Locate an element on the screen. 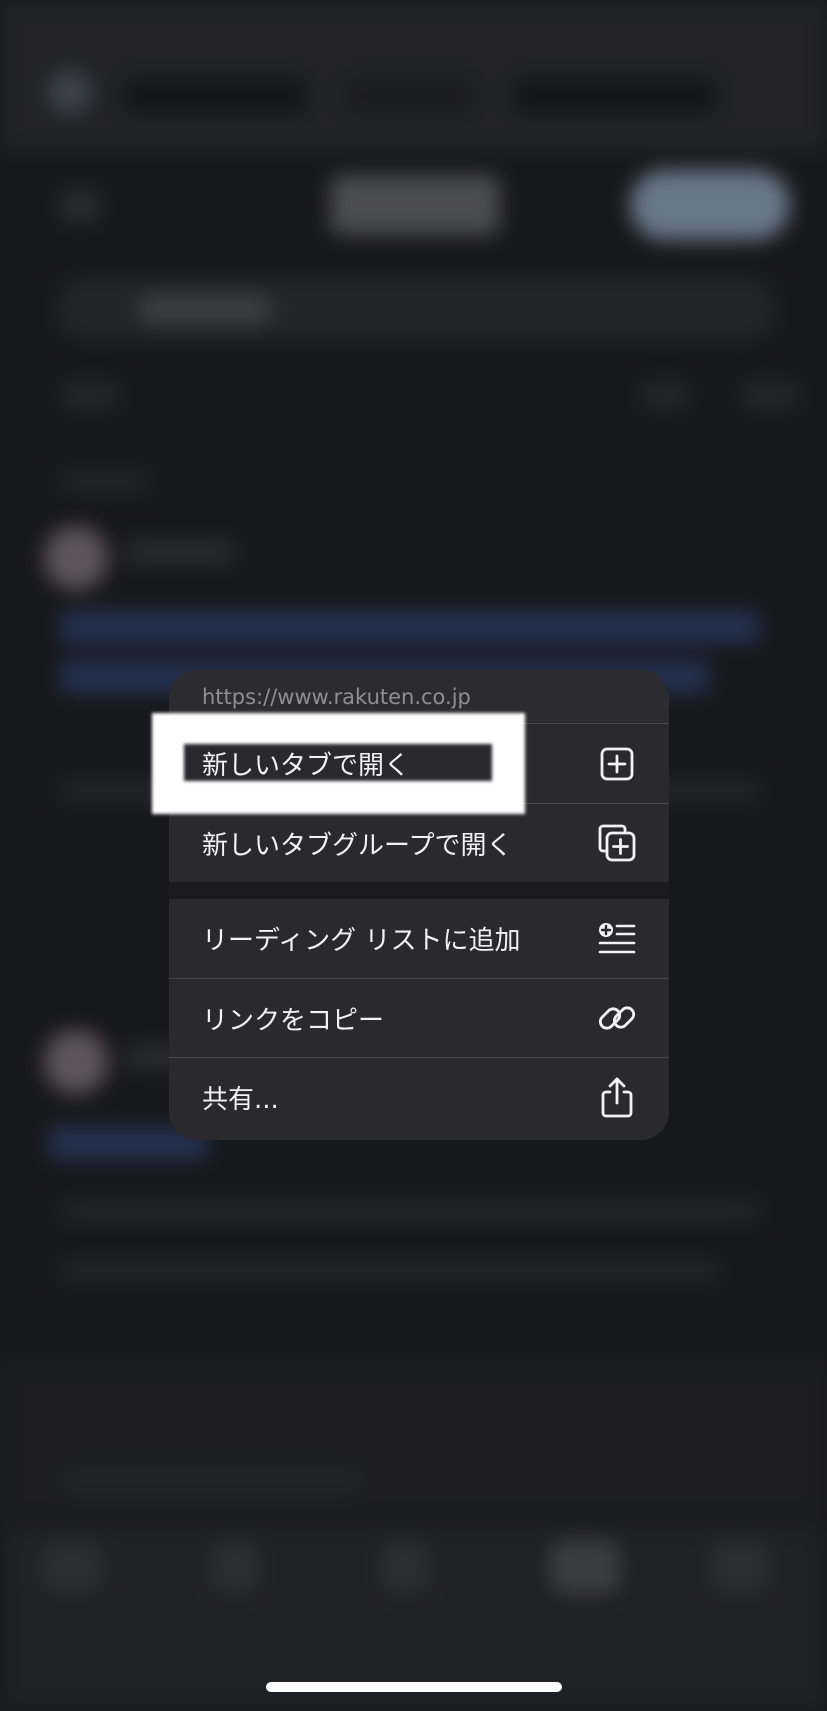  open-in-new-tab-group-item: 新しいタブグループで開く is located at coordinates (419, 842).